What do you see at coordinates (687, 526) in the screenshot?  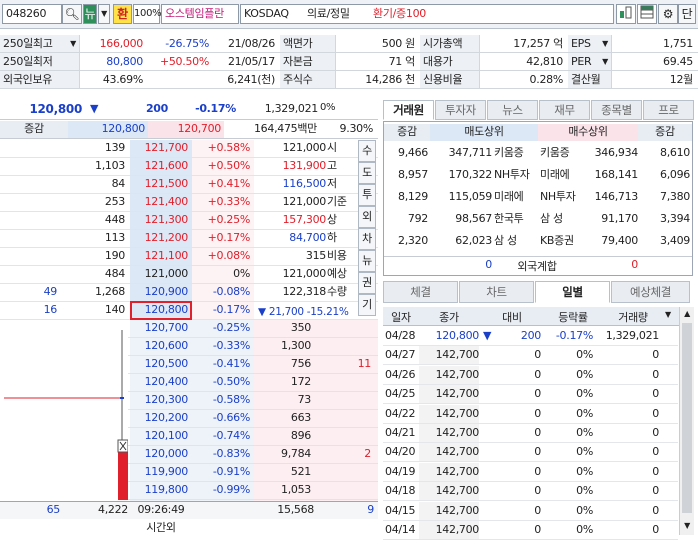 I see `scroll-down-icon: ▼` at bounding box center [687, 526].